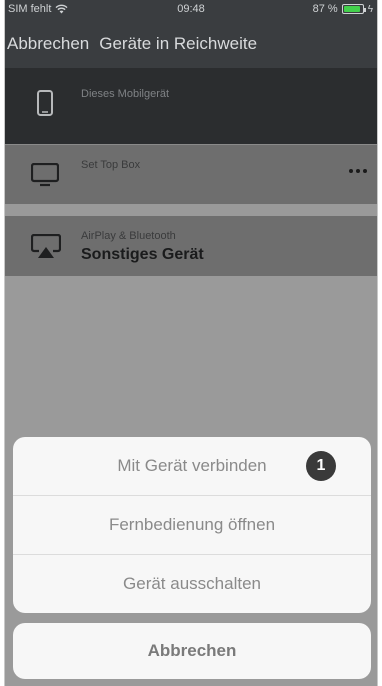 This screenshot has height=686, width=382. I want to click on status-bar: SIM fehlt 09:48 87 % ϟ, so click(191, 10).